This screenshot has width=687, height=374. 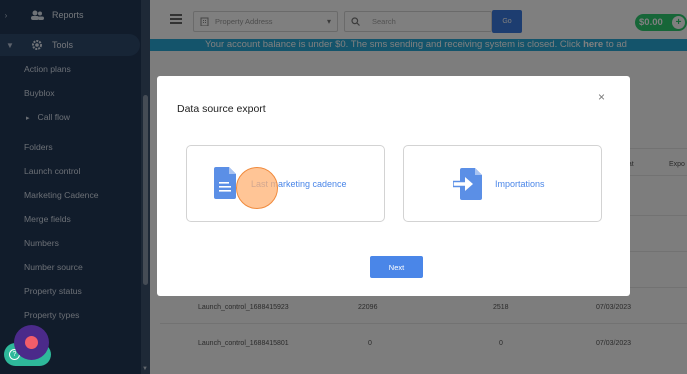 What do you see at coordinates (396, 267) in the screenshot?
I see `next-button: Next` at bounding box center [396, 267].